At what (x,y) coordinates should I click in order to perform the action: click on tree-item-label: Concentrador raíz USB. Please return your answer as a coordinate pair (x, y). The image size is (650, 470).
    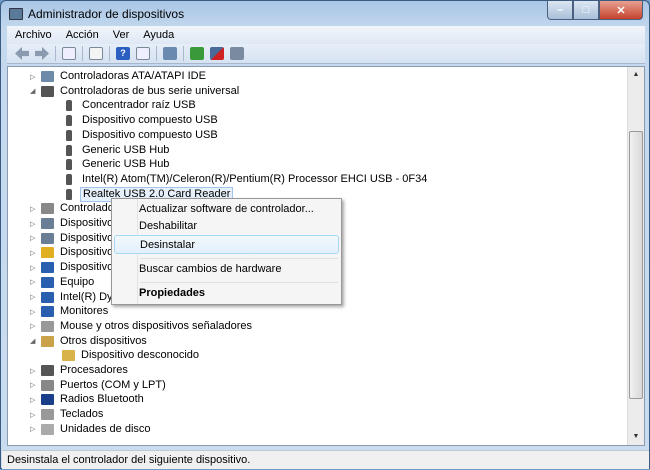
    Looking at the image, I should click on (139, 105).